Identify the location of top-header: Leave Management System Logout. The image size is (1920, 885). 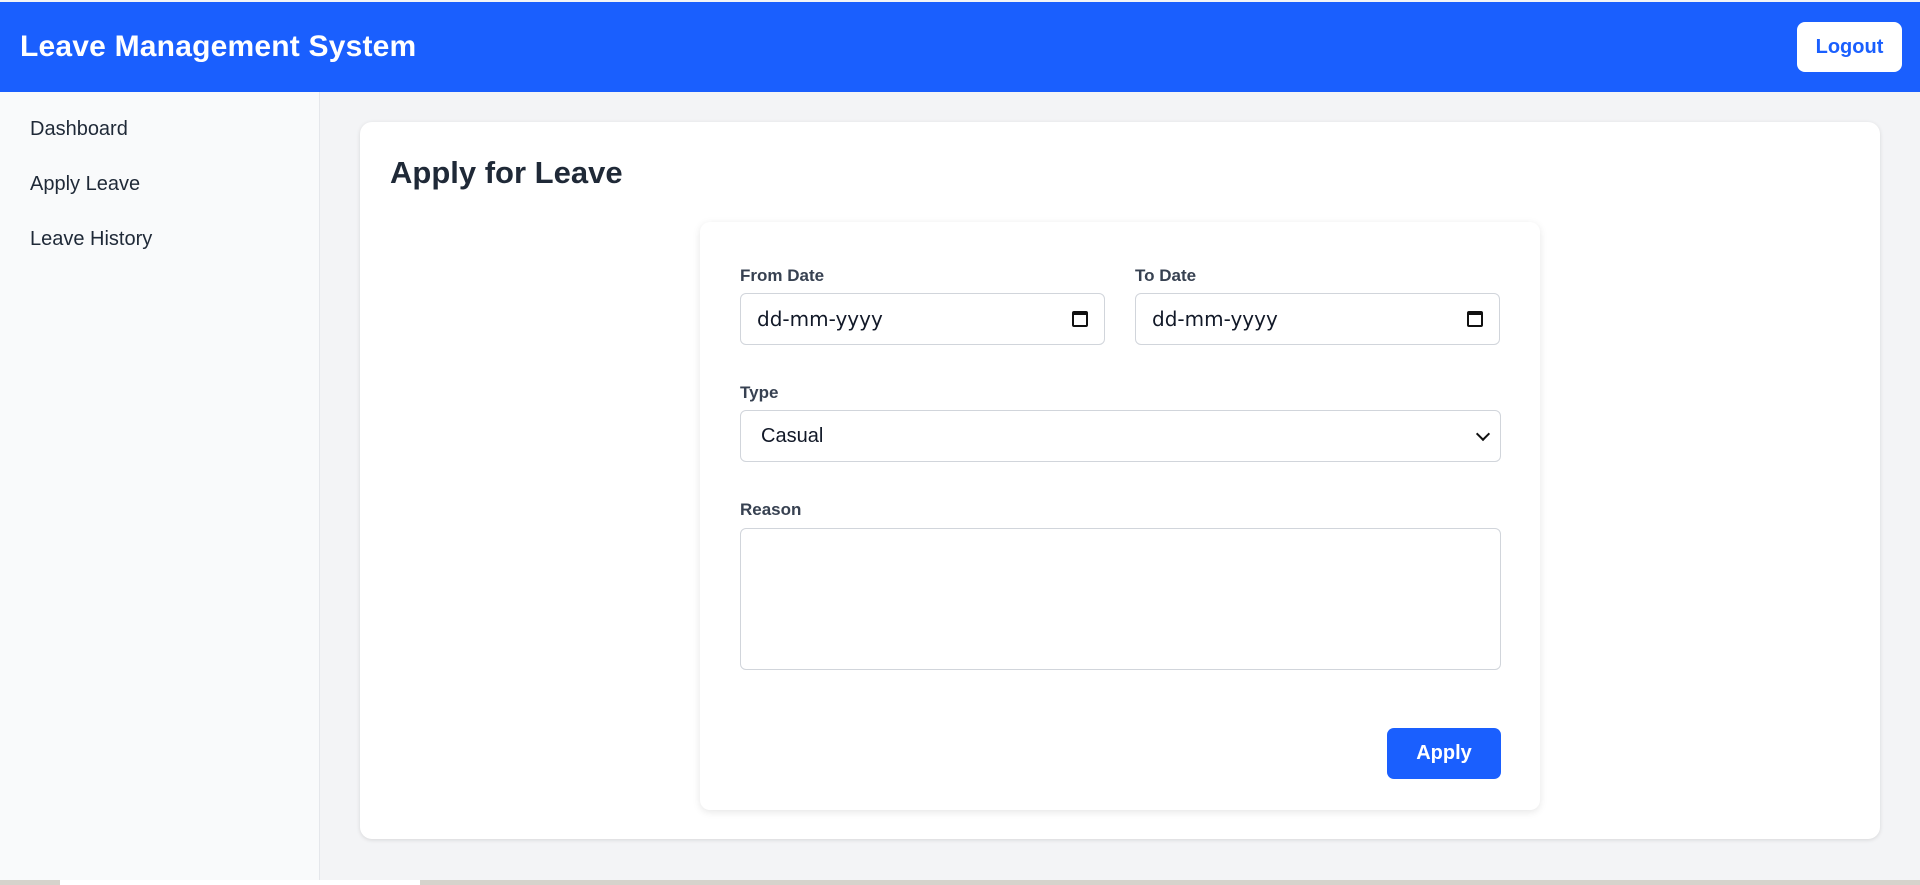
(960, 47).